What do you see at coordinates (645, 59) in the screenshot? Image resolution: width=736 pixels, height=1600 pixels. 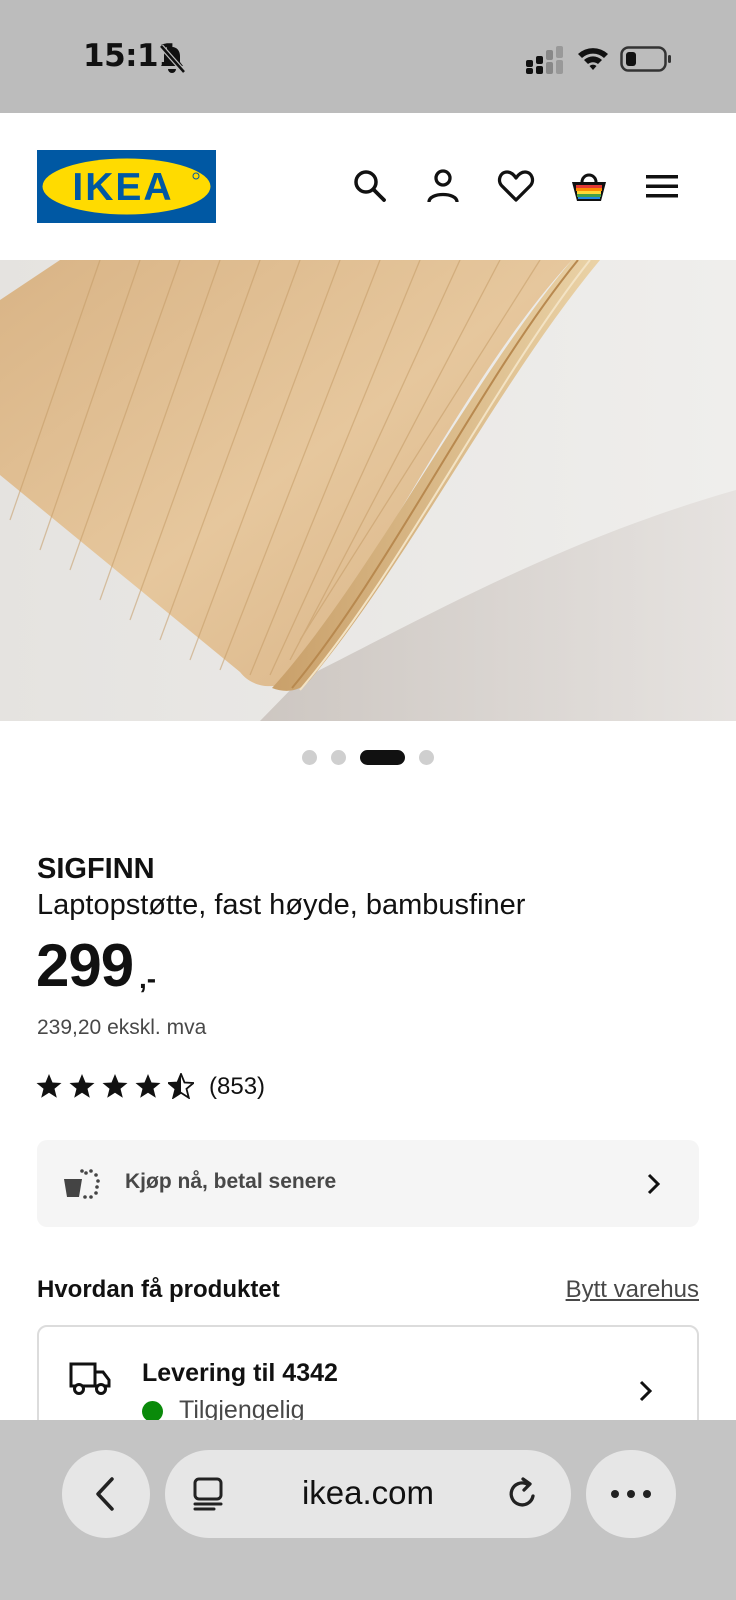 I see `battery-icon` at bounding box center [645, 59].